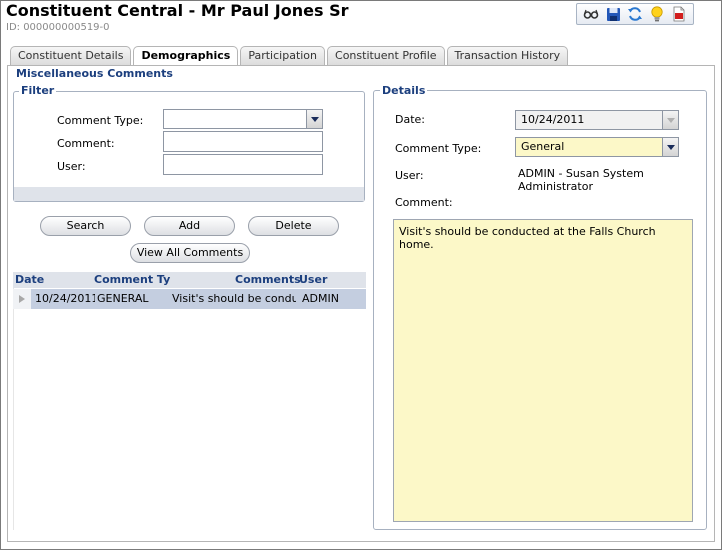 The width and height of the screenshot is (722, 550). Describe the element at coordinates (186, 56) in the screenshot. I see `tab-demographics: Demographics` at that location.